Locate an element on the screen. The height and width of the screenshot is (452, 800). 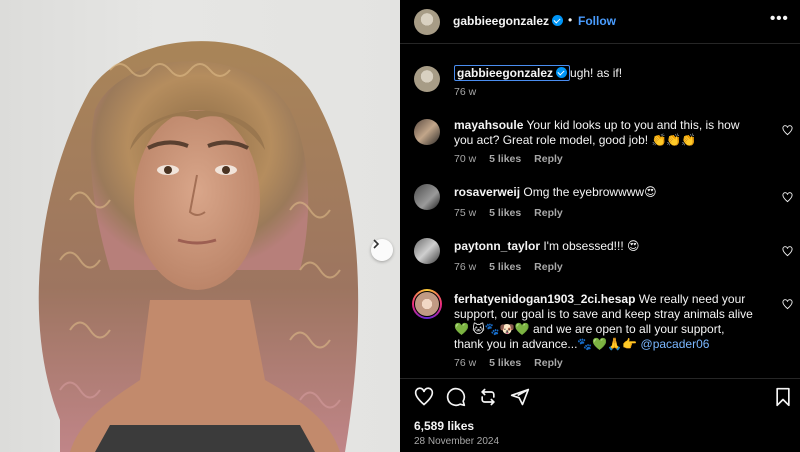
post-header: gabbieegonzalez • Follow ••• is located at coordinates (600, 22).